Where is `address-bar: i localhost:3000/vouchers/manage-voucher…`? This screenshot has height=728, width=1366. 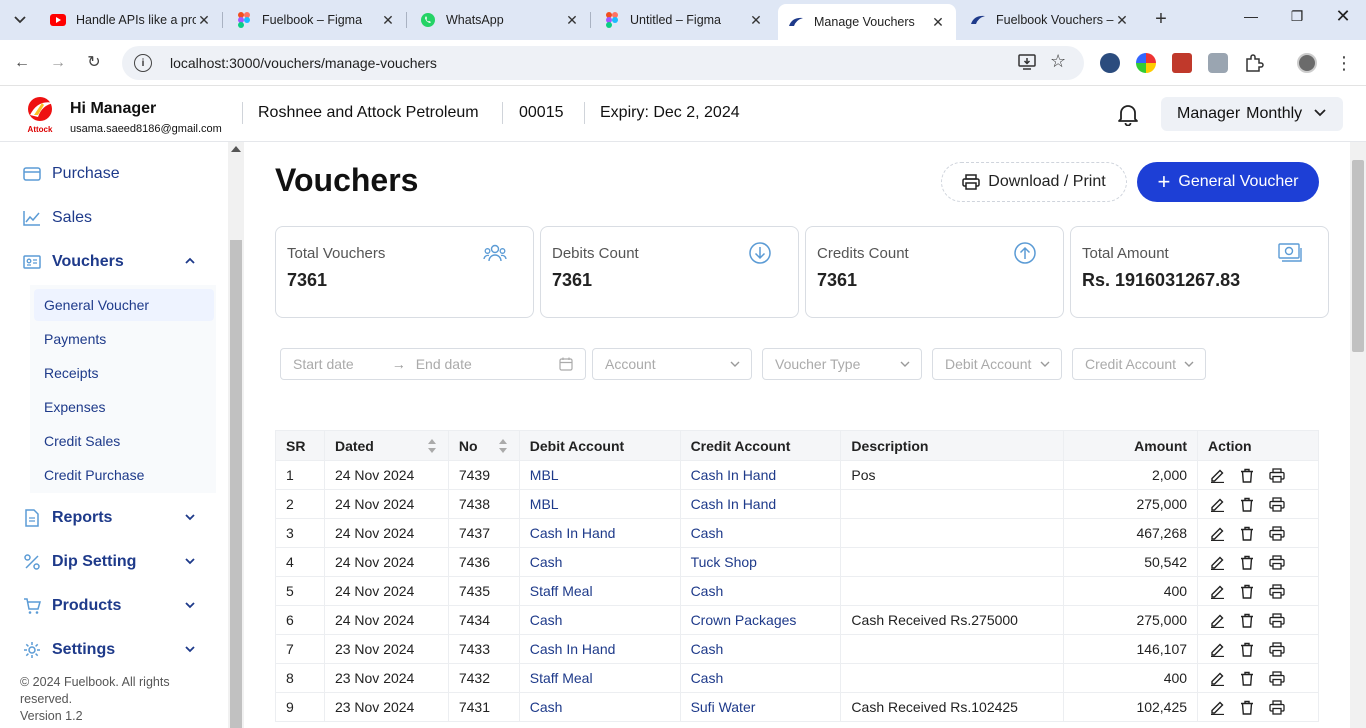 address-bar: i localhost:3000/vouchers/manage-voucher… is located at coordinates (603, 63).